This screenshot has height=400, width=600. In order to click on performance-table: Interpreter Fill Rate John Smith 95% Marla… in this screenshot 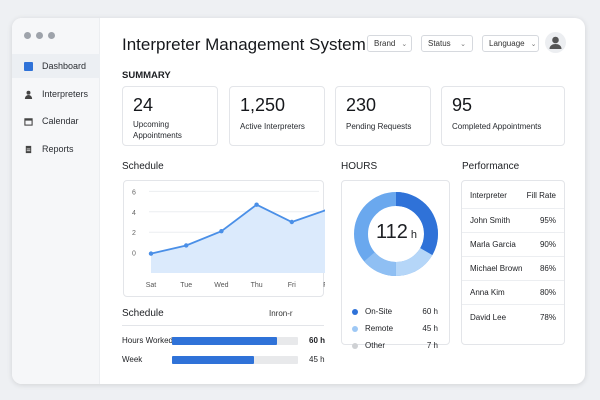, I will do `click(513, 262)`.